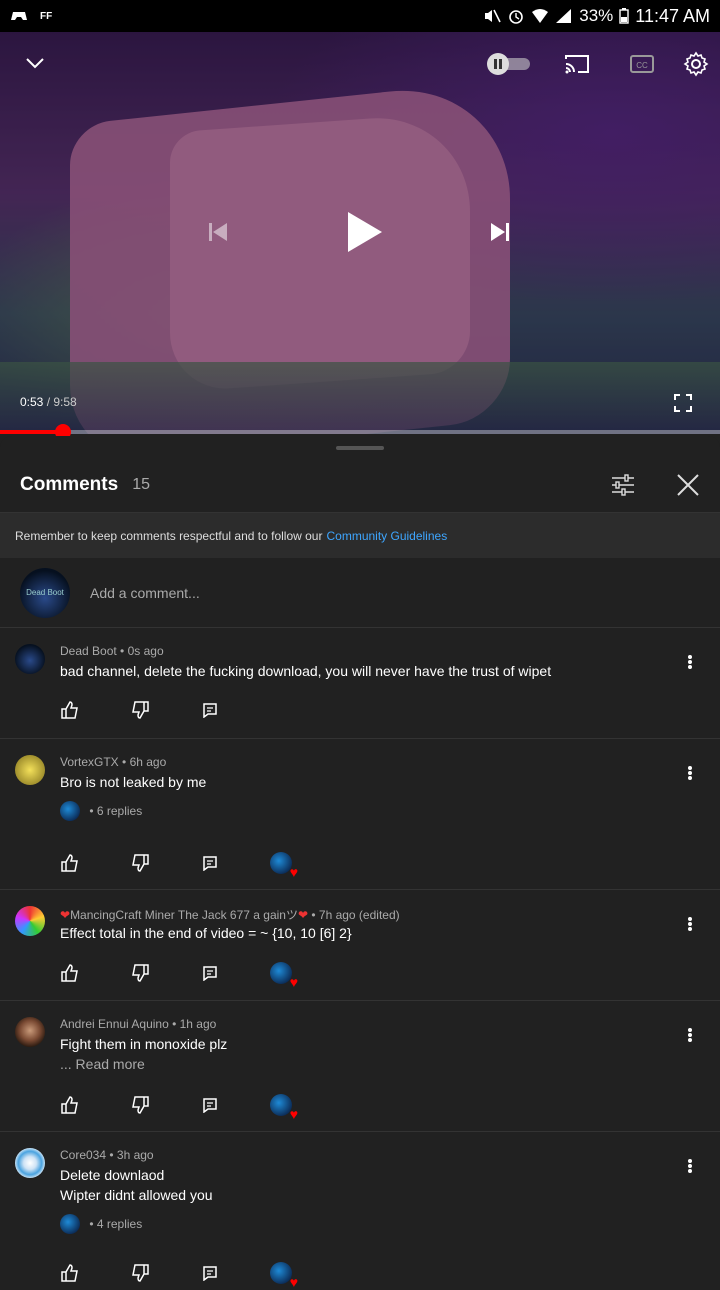 The image size is (720, 1290). I want to click on comment-meta: VortexGTX • 6h ago, so click(113, 762).